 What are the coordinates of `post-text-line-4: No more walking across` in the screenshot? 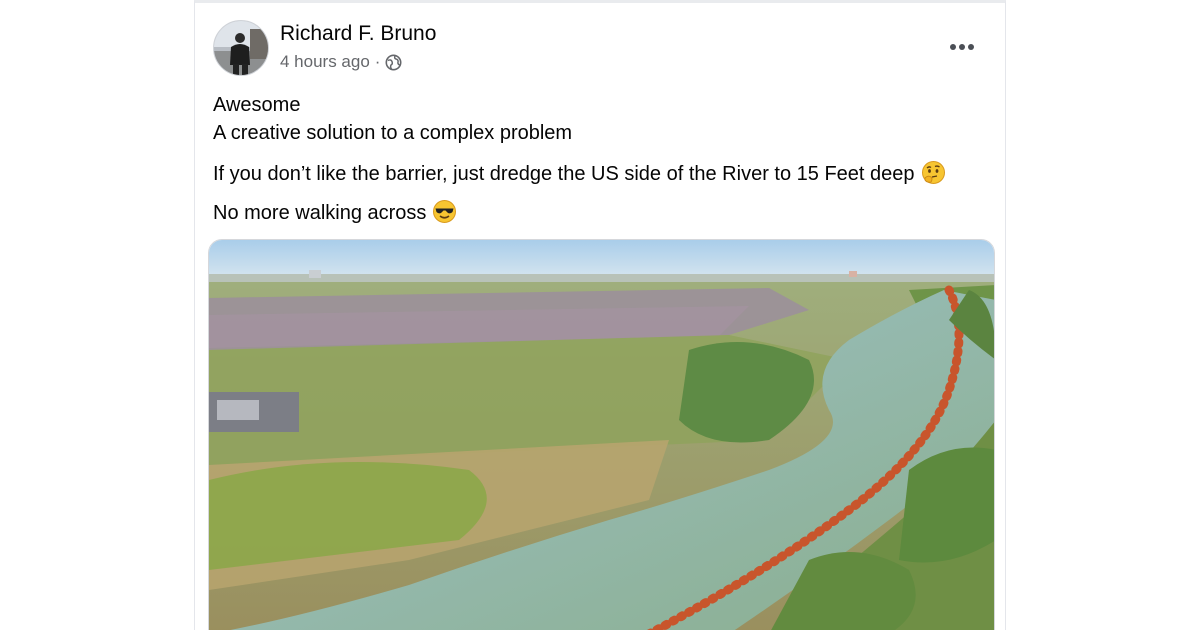 It's located at (335, 212).